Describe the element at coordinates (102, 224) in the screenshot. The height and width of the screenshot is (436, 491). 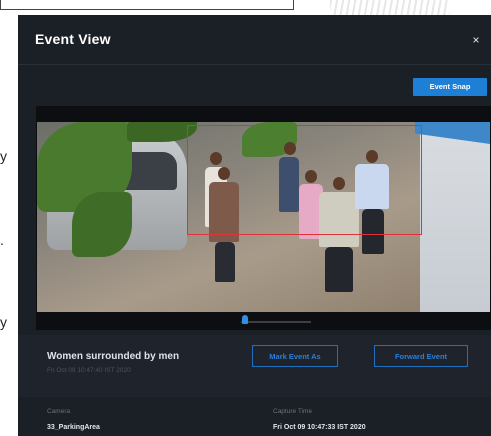
I see `scene-leaf` at that location.